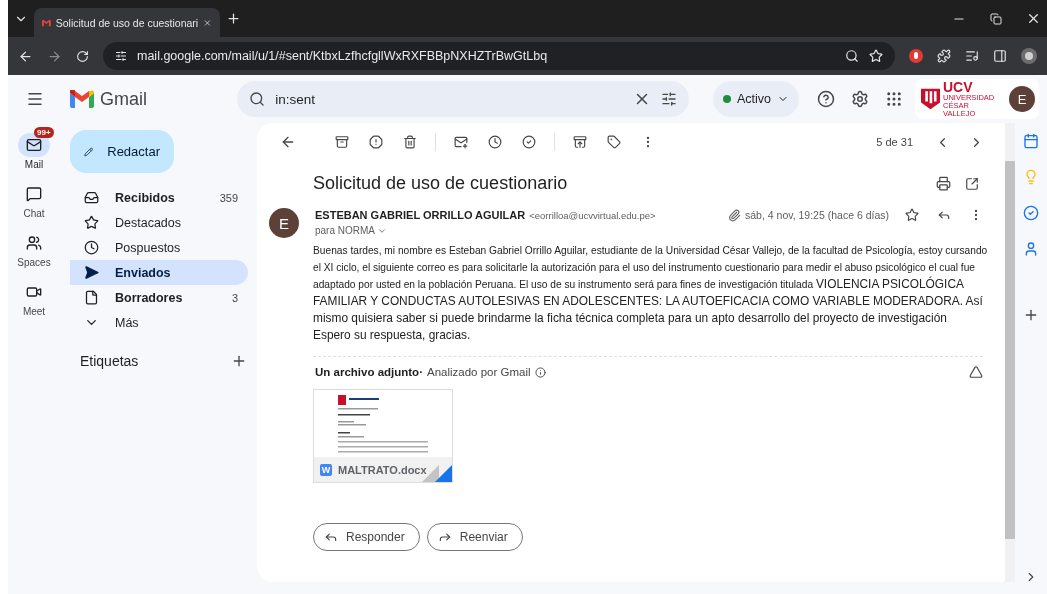 The width and height of the screenshot is (1047, 594). I want to click on labels-heading: Etiquetas, so click(109, 361).